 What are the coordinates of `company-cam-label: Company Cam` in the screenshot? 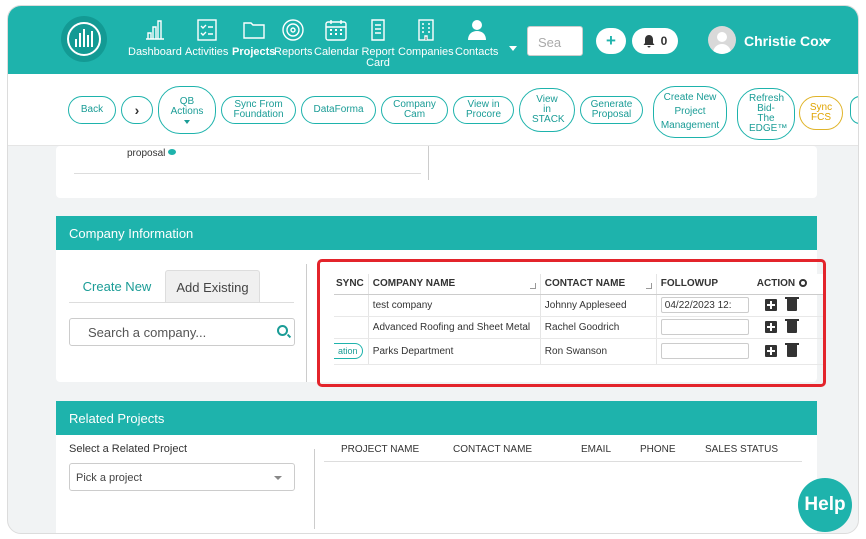 It's located at (414, 109).